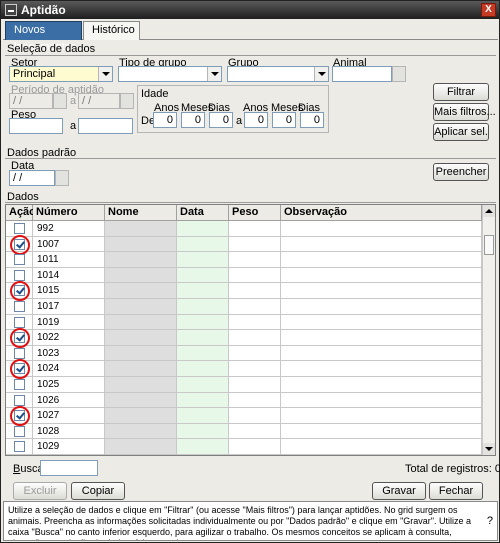  Describe the element at coordinates (278, 74) in the screenshot. I see `grupo-select` at that location.